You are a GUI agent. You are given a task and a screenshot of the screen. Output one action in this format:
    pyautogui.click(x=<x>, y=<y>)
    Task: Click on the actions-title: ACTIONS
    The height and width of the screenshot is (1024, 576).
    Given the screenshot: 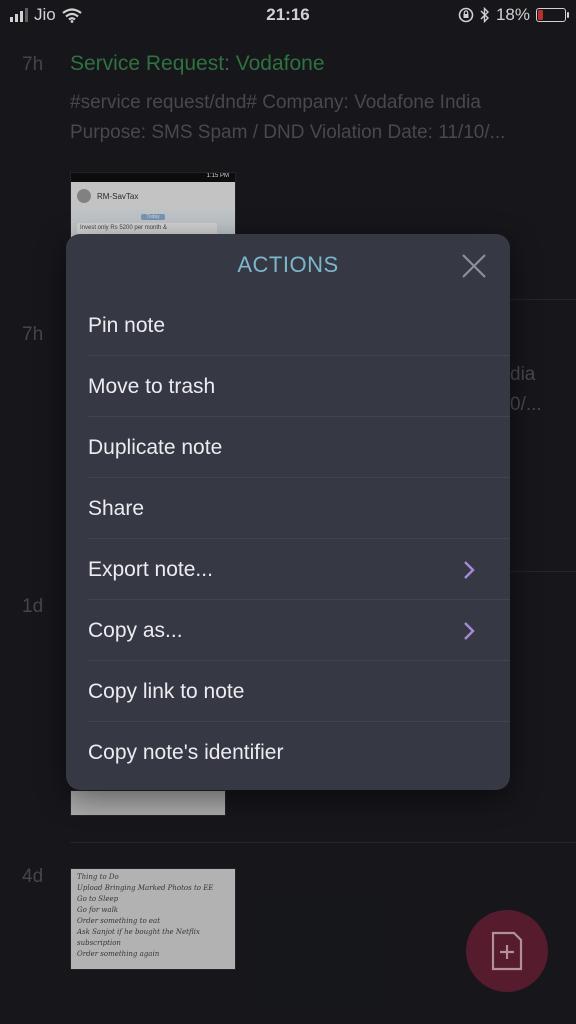 What is the action you would take?
    pyautogui.click(x=288, y=264)
    